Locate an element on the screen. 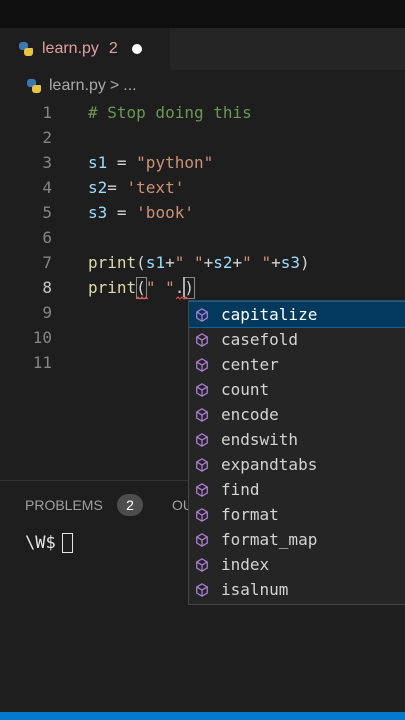  line-number: 6 is located at coordinates (47, 237).